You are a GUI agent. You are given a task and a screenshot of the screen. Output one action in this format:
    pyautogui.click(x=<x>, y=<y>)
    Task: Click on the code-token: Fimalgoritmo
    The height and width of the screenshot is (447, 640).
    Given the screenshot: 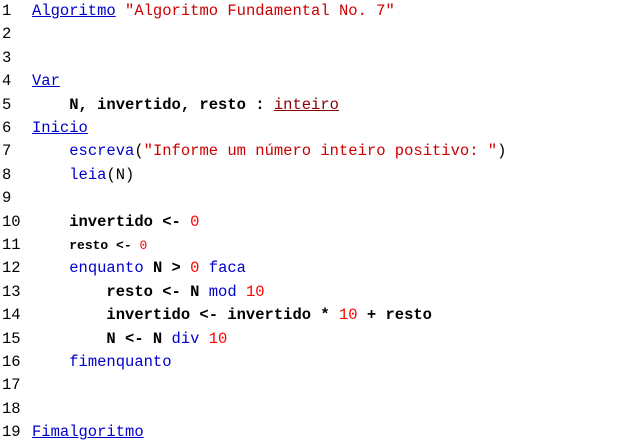 What is the action you would take?
    pyautogui.click(x=88, y=432)
    